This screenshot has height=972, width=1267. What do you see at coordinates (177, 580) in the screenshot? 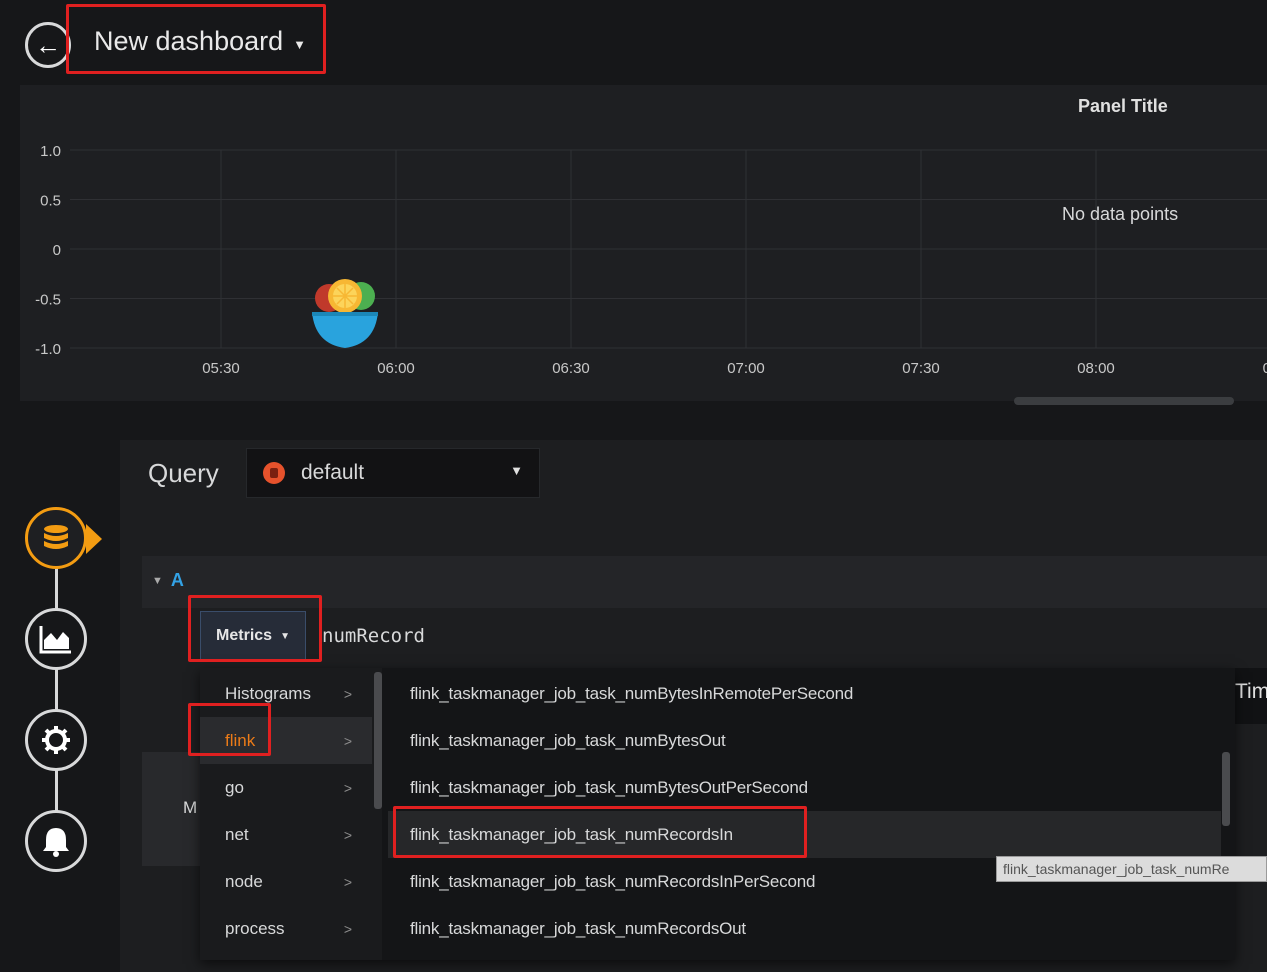
I see `query-ref-id: A` at bounding box center [177, 580].